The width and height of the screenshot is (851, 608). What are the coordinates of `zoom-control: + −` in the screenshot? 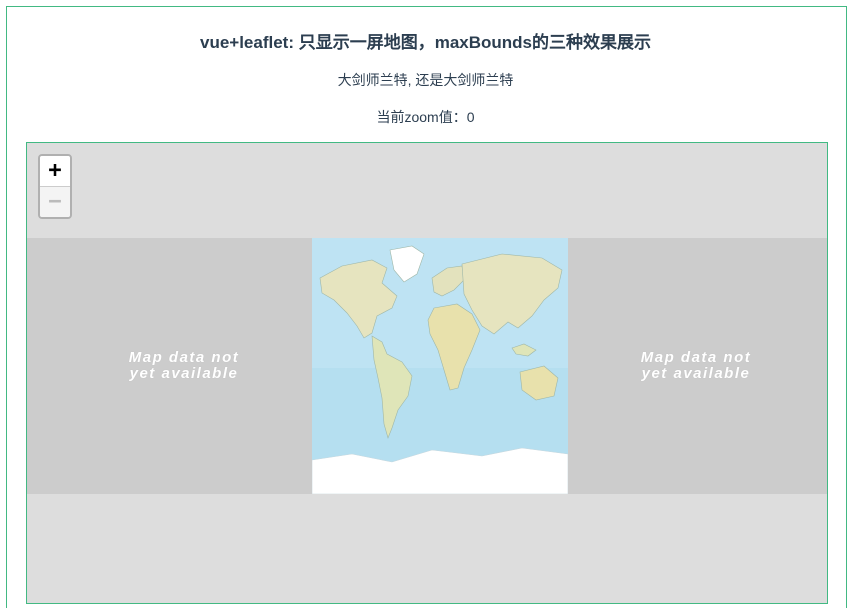 It's located at (55, 186).